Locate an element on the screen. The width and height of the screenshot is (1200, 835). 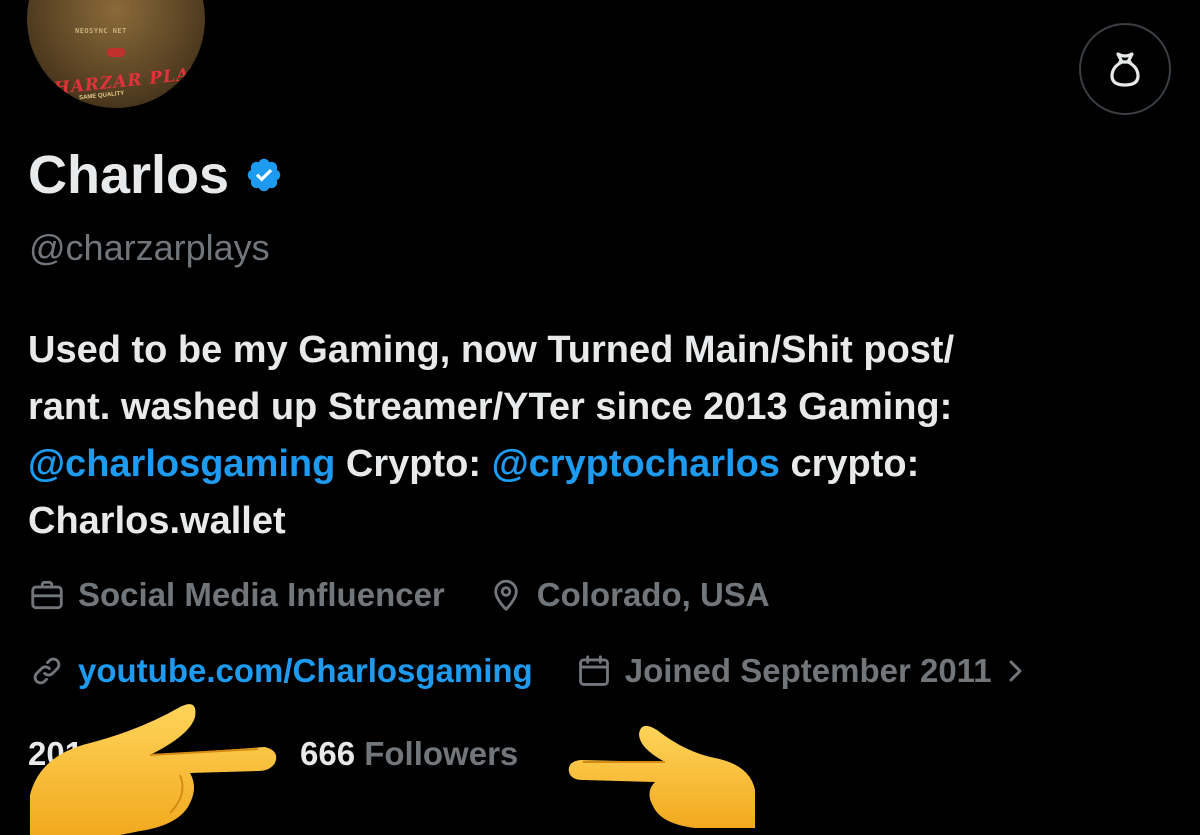
profile-category: Social Media Influencer is located at coordinates (236, 595).